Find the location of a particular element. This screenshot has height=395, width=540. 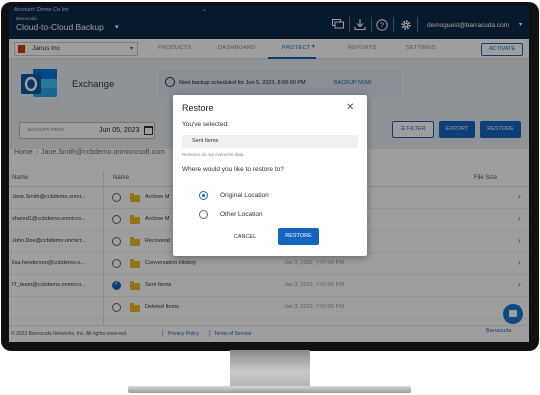

monitor-base is located at coordinates (269, 389).